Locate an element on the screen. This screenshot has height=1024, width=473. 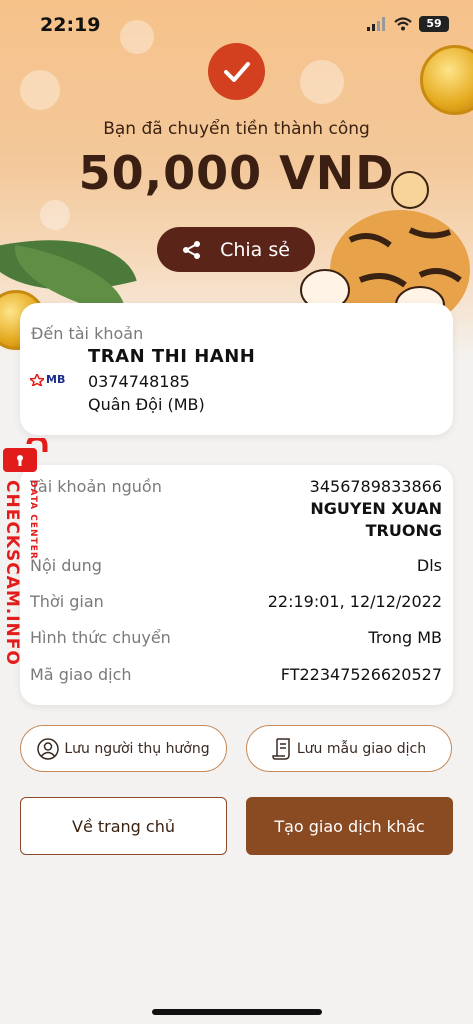
battery-icon: 59 is located at coordinates (434, 24).